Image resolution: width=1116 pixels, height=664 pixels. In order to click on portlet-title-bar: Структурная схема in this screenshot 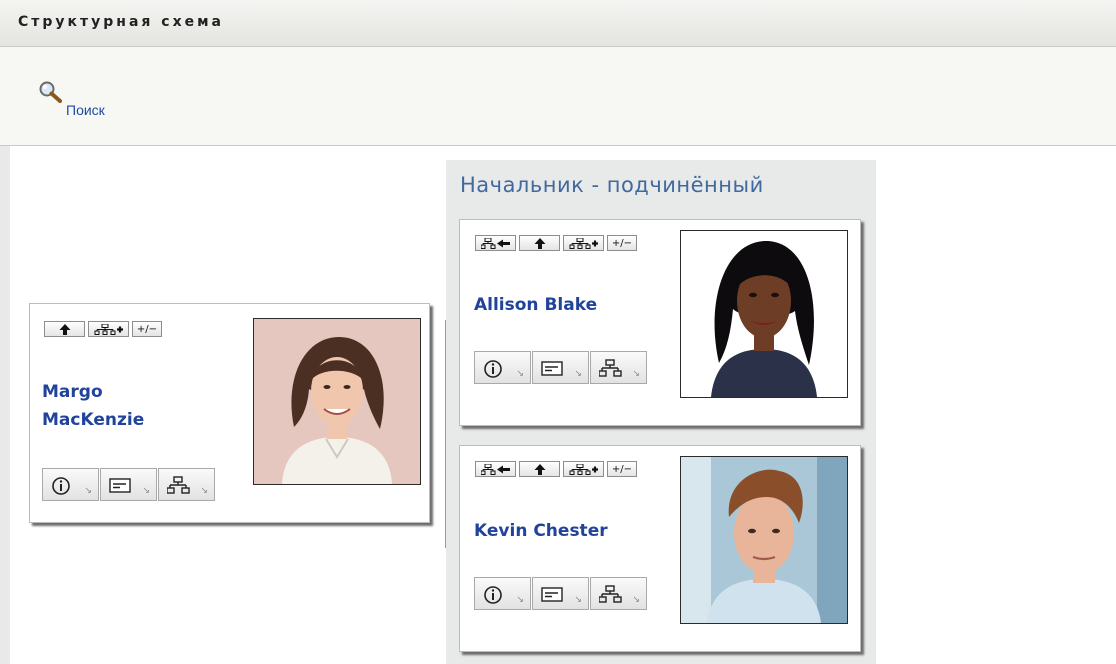, I will do `click(558, 23)`.